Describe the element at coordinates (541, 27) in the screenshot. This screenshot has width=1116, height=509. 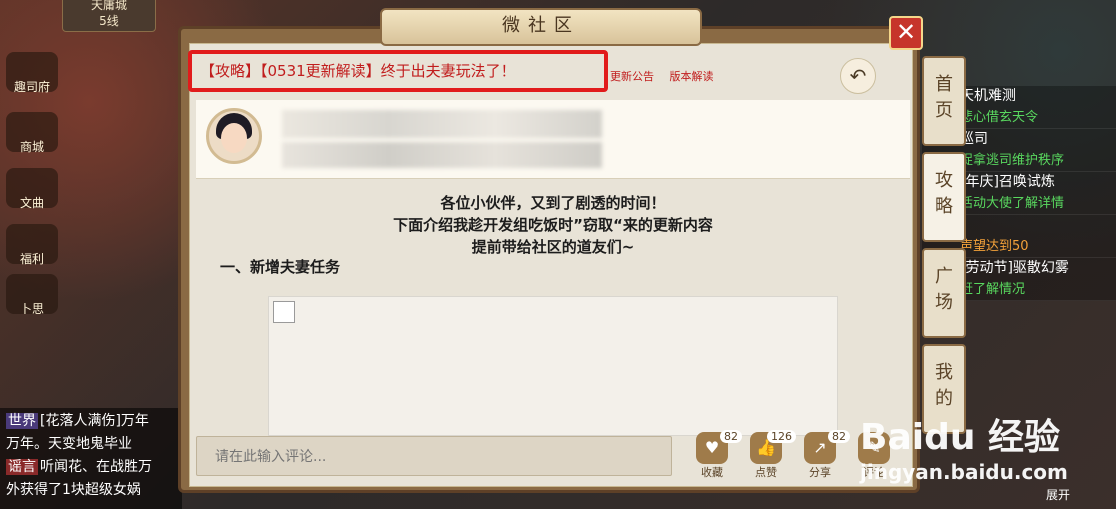
I see `dialog-title: 微社区` at that location.